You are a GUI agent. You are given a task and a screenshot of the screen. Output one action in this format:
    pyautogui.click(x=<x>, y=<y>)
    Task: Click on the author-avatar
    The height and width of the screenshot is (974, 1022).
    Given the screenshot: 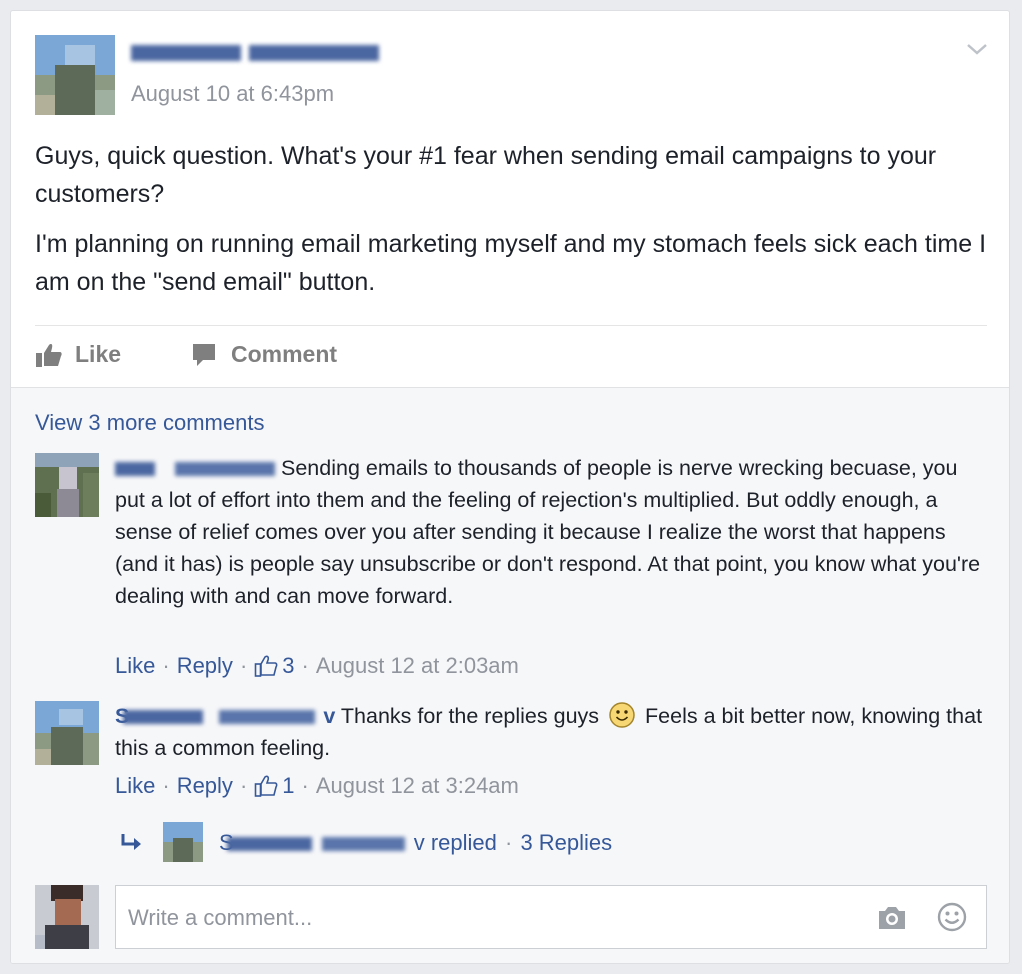 What is the action you would take?
    pyautogui.click(x=75, y=75)
    